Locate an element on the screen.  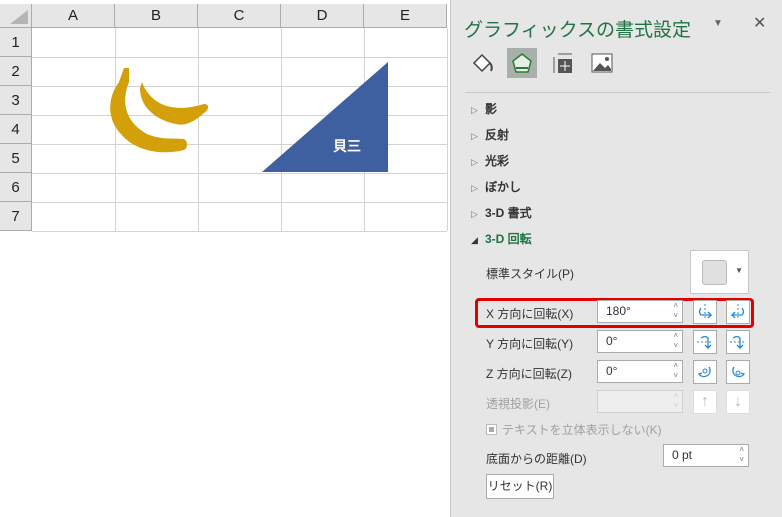
row-header-4: 4 is located at coordinates (16, 129).